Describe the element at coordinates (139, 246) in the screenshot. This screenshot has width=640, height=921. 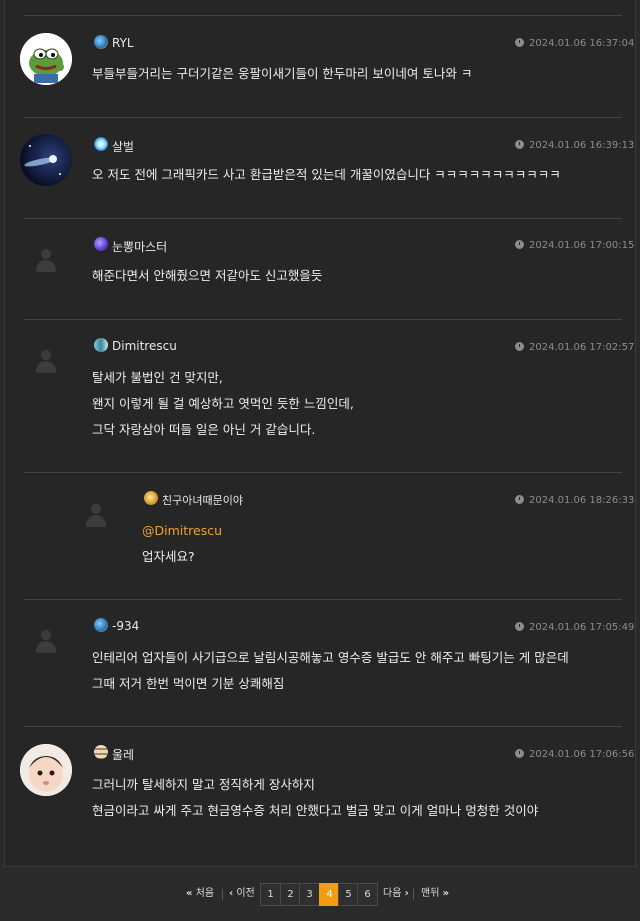
I see `nickname: 눈뽕마스터` at that location.